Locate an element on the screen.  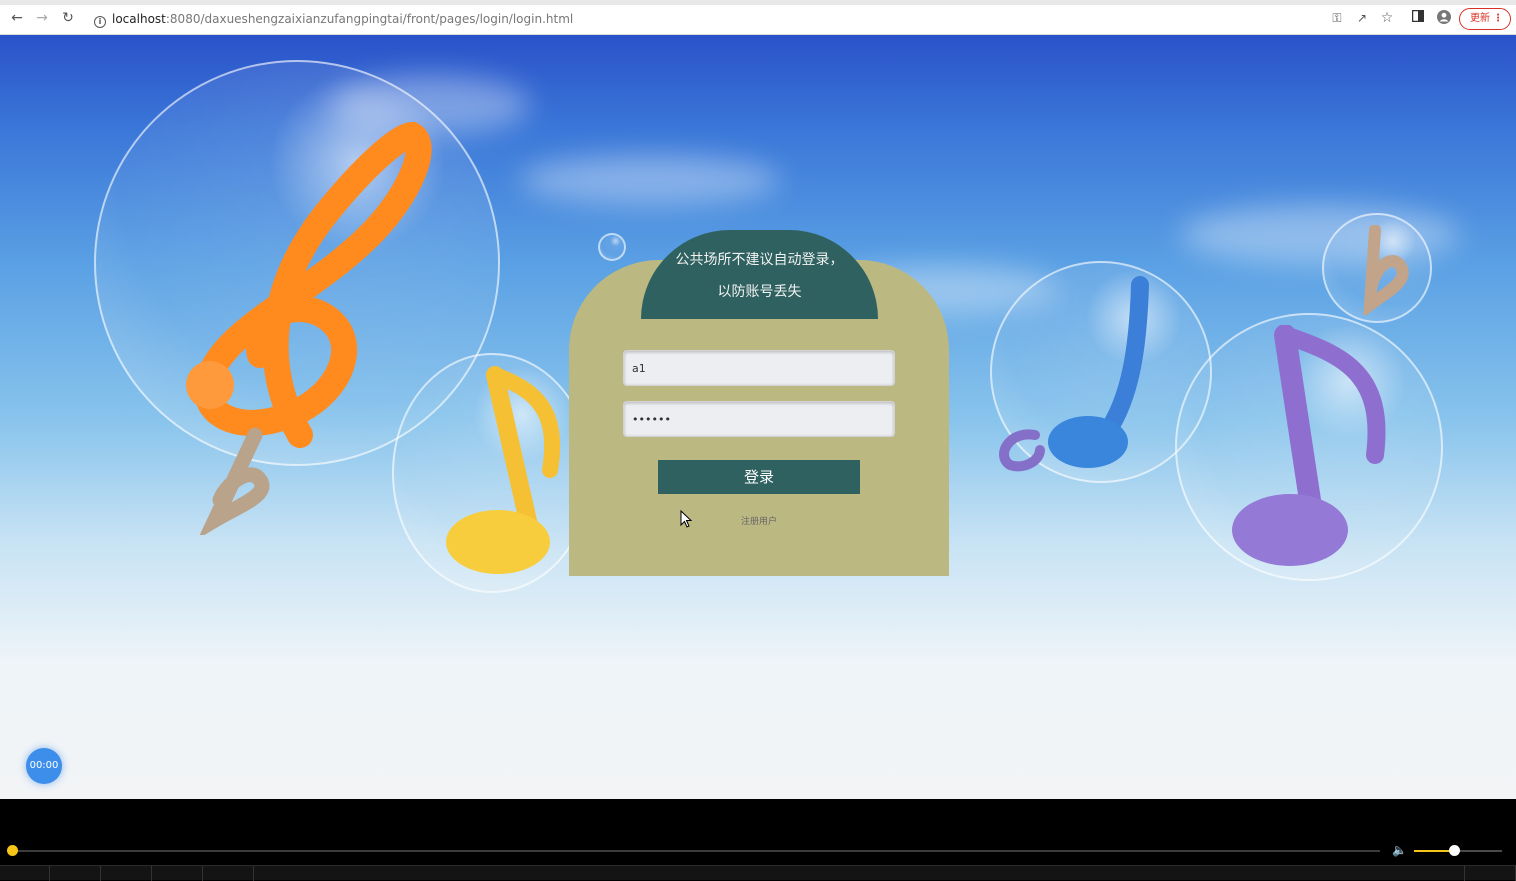
forward-icon: → is located at coordinates (42, 18).